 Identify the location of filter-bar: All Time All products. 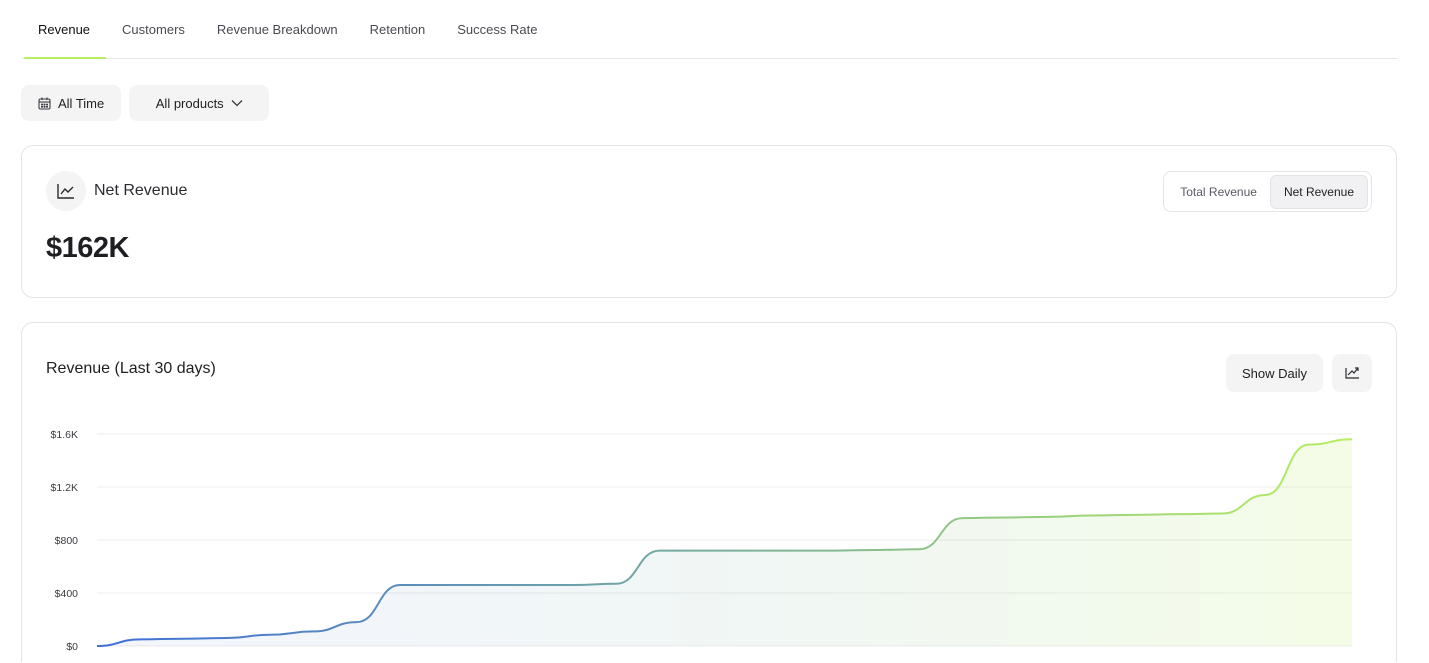
(145, 103).